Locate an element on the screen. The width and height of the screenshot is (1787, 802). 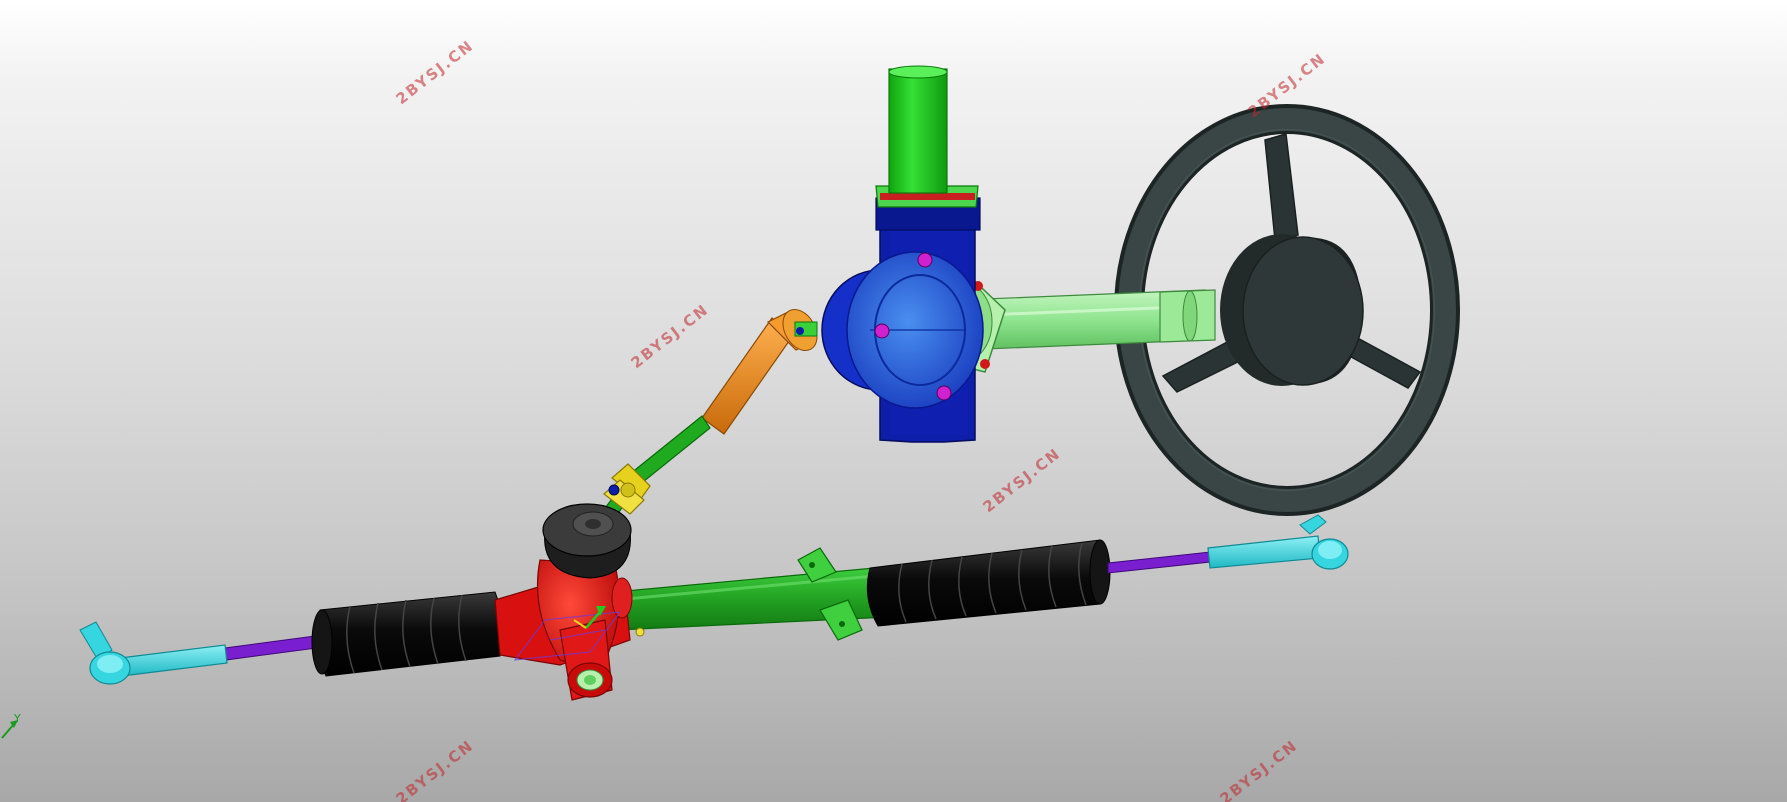
wheel-hub is located at coordinates (1292, 310).